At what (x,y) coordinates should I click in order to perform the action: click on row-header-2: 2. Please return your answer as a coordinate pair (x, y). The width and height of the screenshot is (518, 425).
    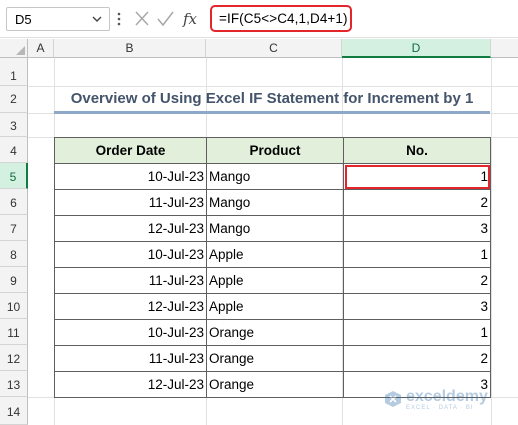
    Looking at the image, I should click on (14, 99).